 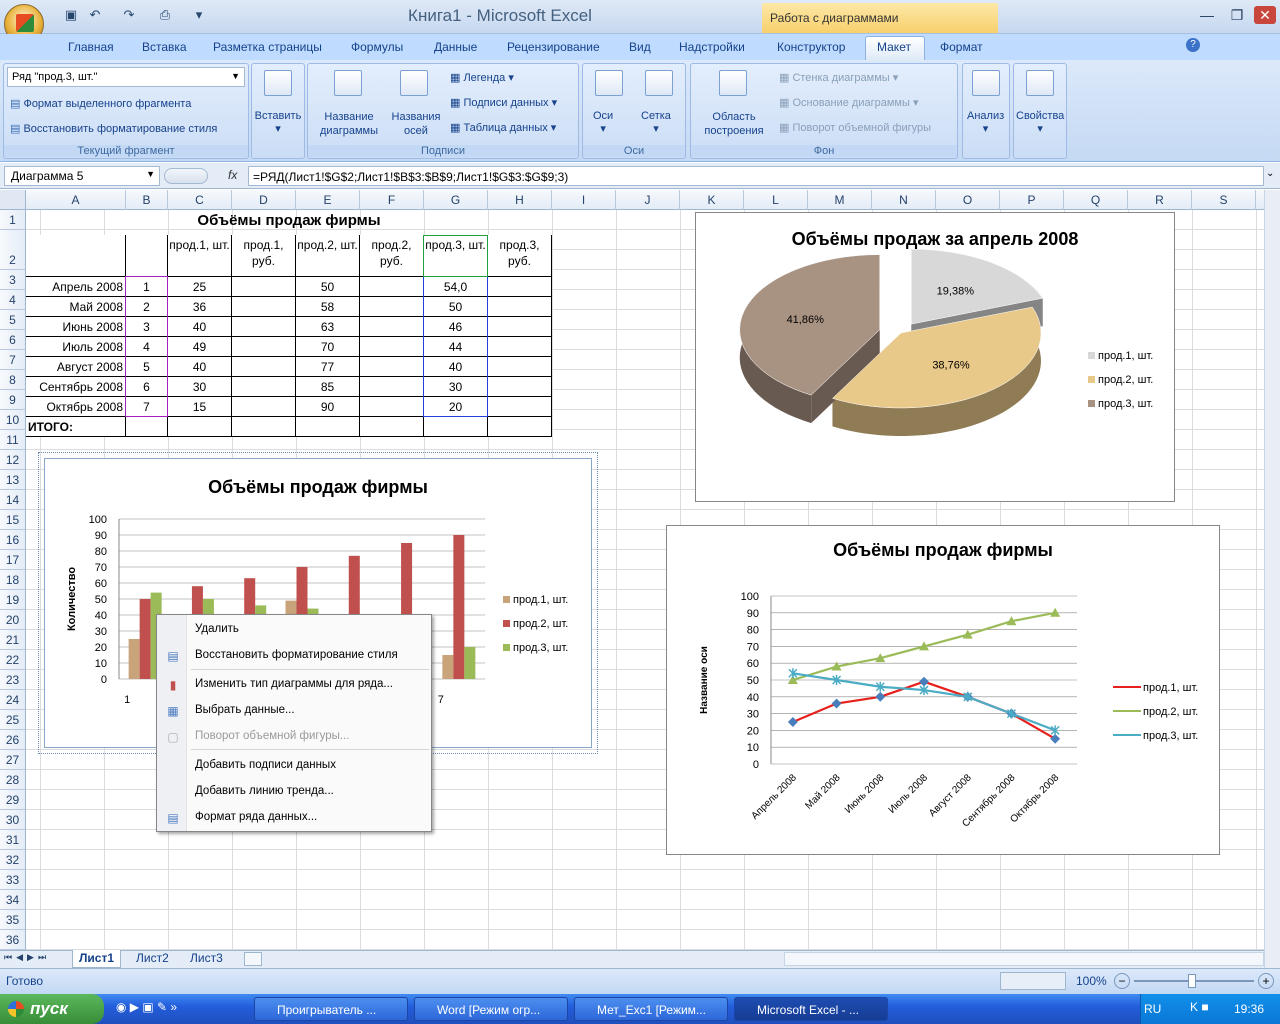 I want to click on bar, so click(x=134, y=659).